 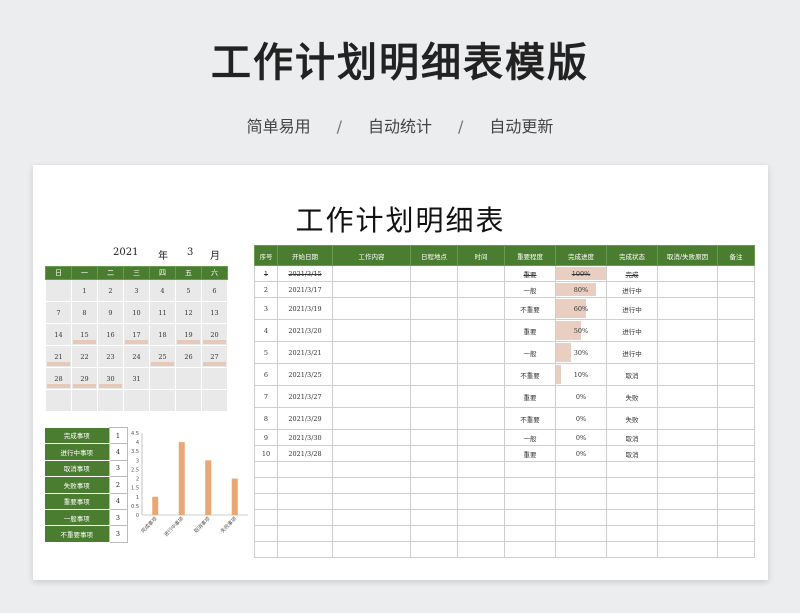 What do you see at coordinates (84, 312) in the screenshot?
I see `calendar-day: 8` at bounding box center [84, 312].